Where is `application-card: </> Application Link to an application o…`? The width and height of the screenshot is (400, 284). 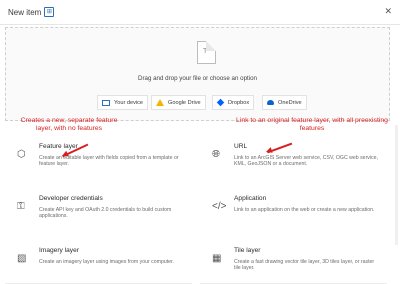
application-card: </> Application Link to an application o… is located at coordinates (293, 205).